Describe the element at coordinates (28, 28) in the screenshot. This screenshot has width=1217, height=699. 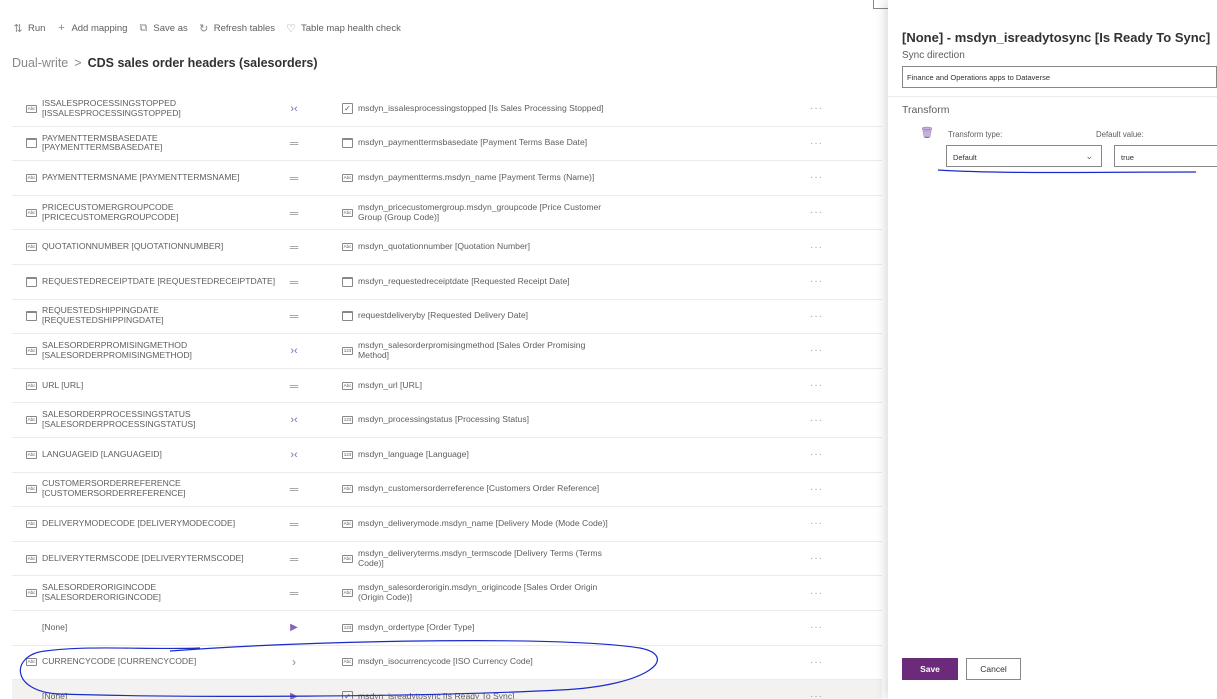
I see `run-button: ⇅ Run` at that location.